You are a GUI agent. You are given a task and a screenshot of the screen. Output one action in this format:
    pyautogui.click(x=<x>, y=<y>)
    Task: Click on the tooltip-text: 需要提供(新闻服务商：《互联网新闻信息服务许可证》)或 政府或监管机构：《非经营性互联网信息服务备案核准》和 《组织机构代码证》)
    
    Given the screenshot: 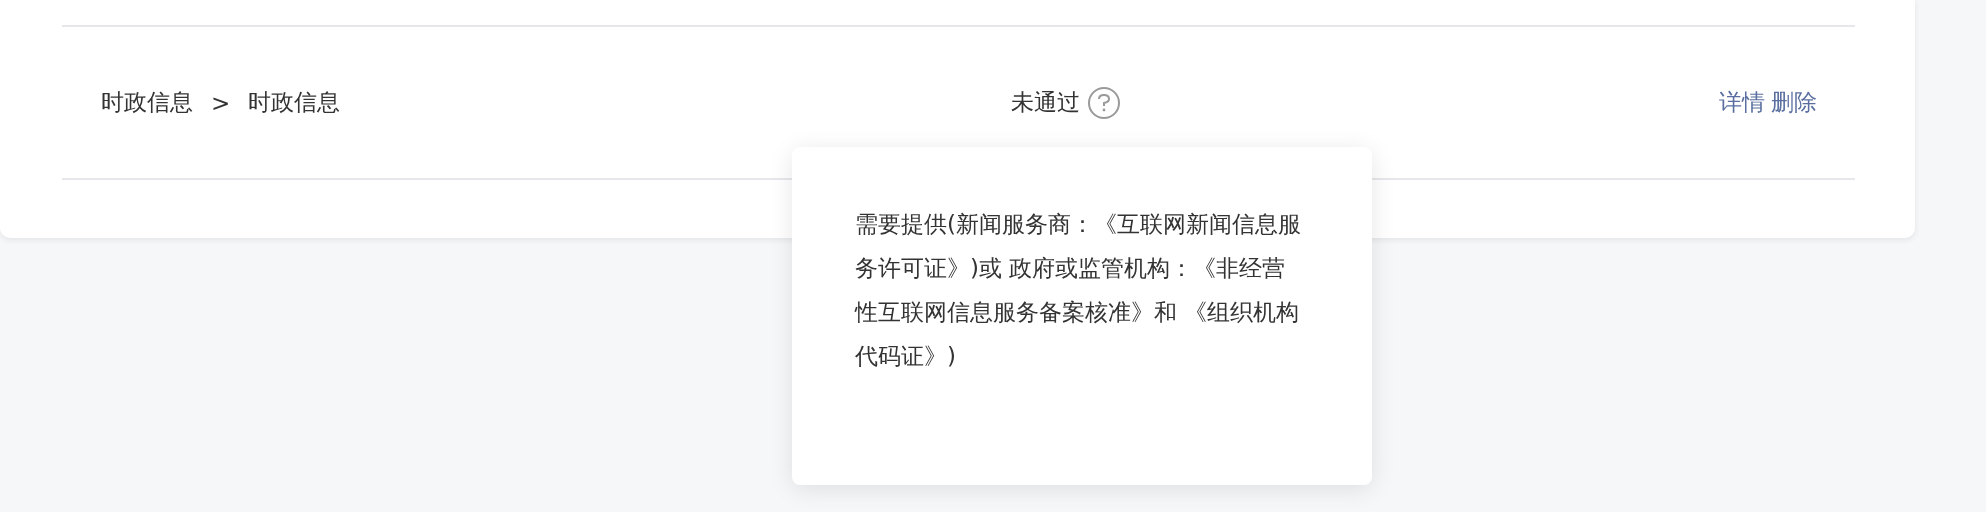 What is the action you would take?
    pyautogui.click(x=1078, y=290)
    